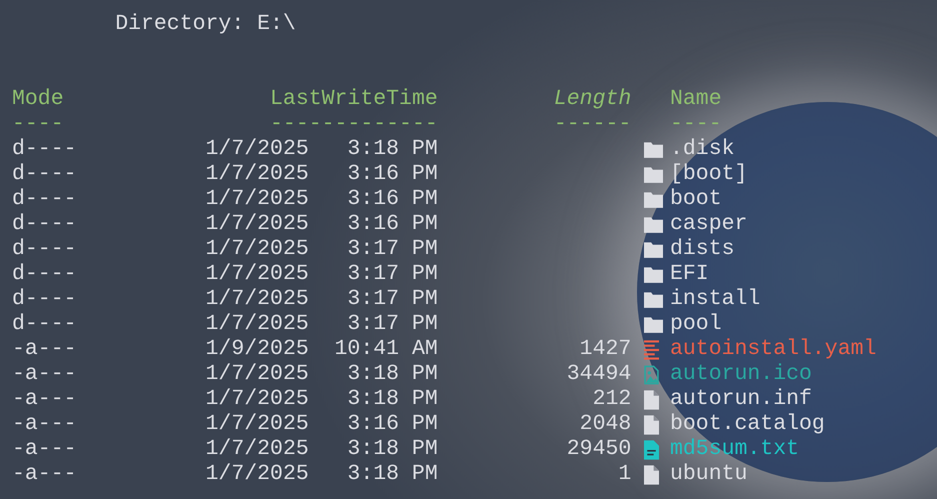 The image size is (937, 499). What do you see at coordinates (689, 274) in the screenshot?
I see `file-name: EFI` at bounding box center [689, 274].